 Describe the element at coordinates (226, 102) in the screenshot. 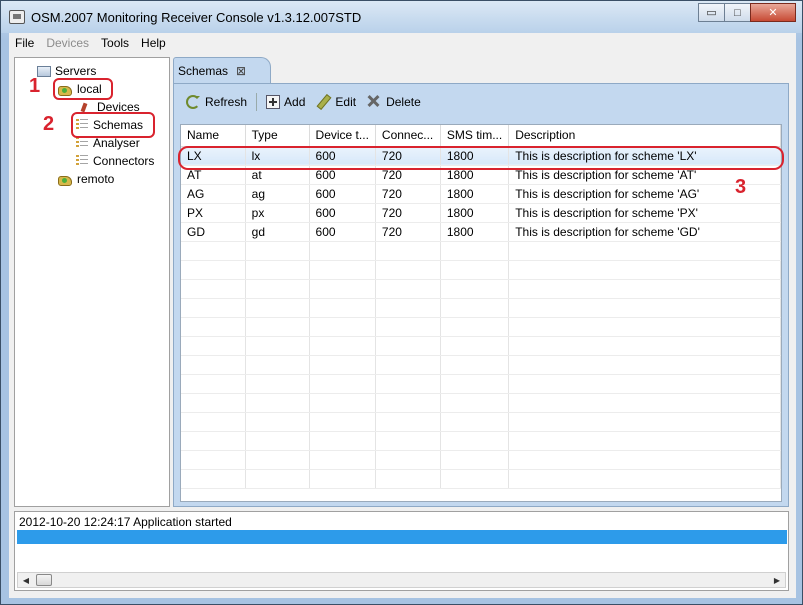

I see `refresh-label: Refresh` at that location.